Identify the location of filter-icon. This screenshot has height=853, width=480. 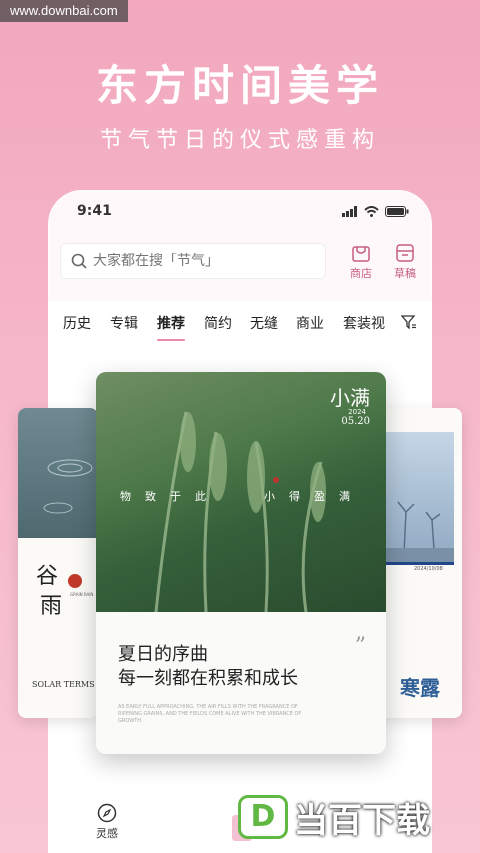
(409, 322).